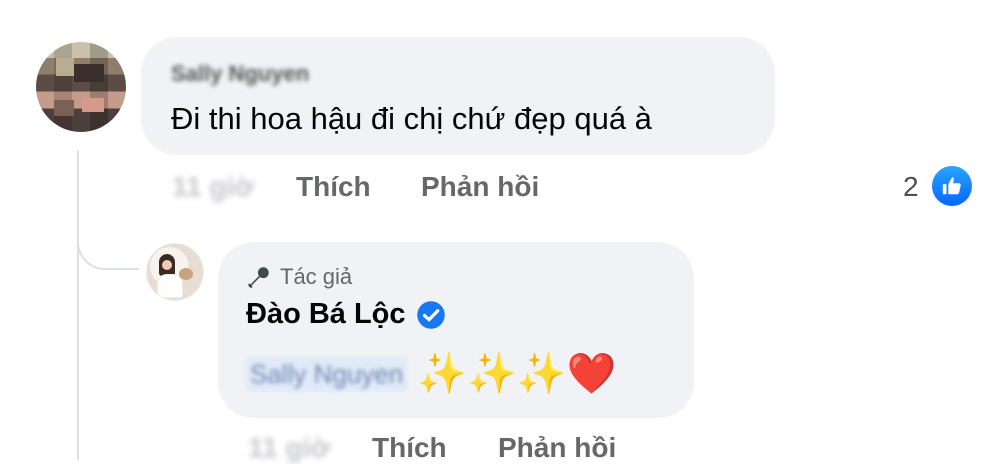  I want to click on author-badge: Tác giả, so click(299, 277).